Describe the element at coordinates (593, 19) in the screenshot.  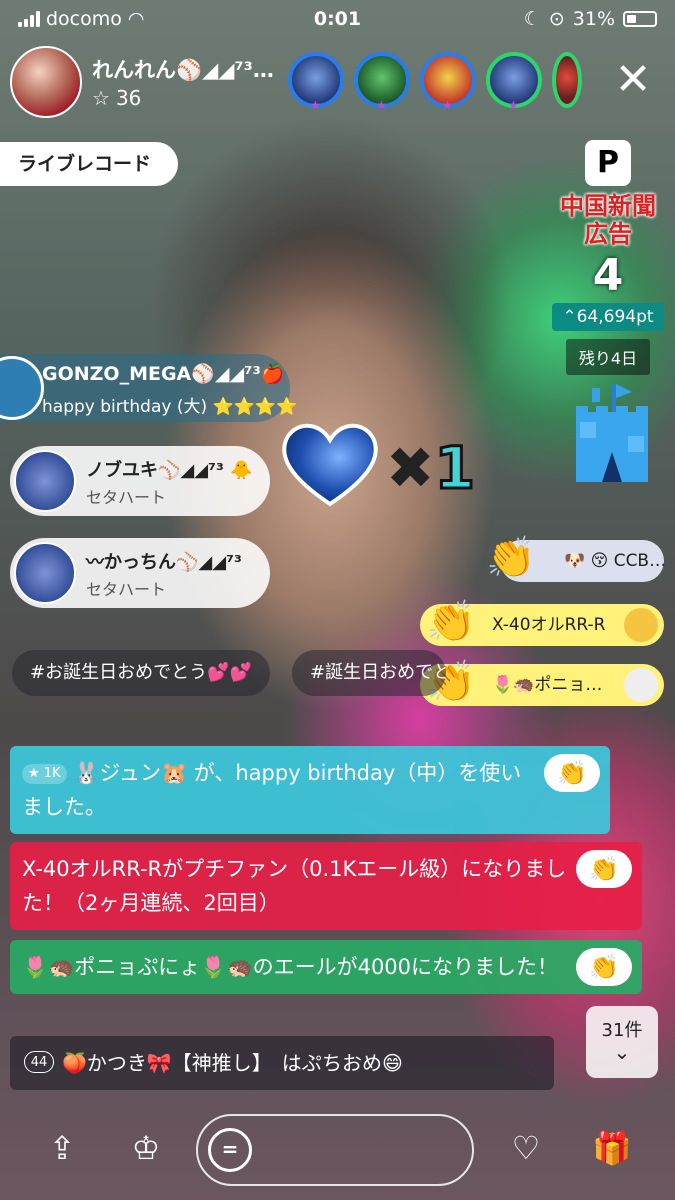
I see `battery-percent: 31%` at that location.